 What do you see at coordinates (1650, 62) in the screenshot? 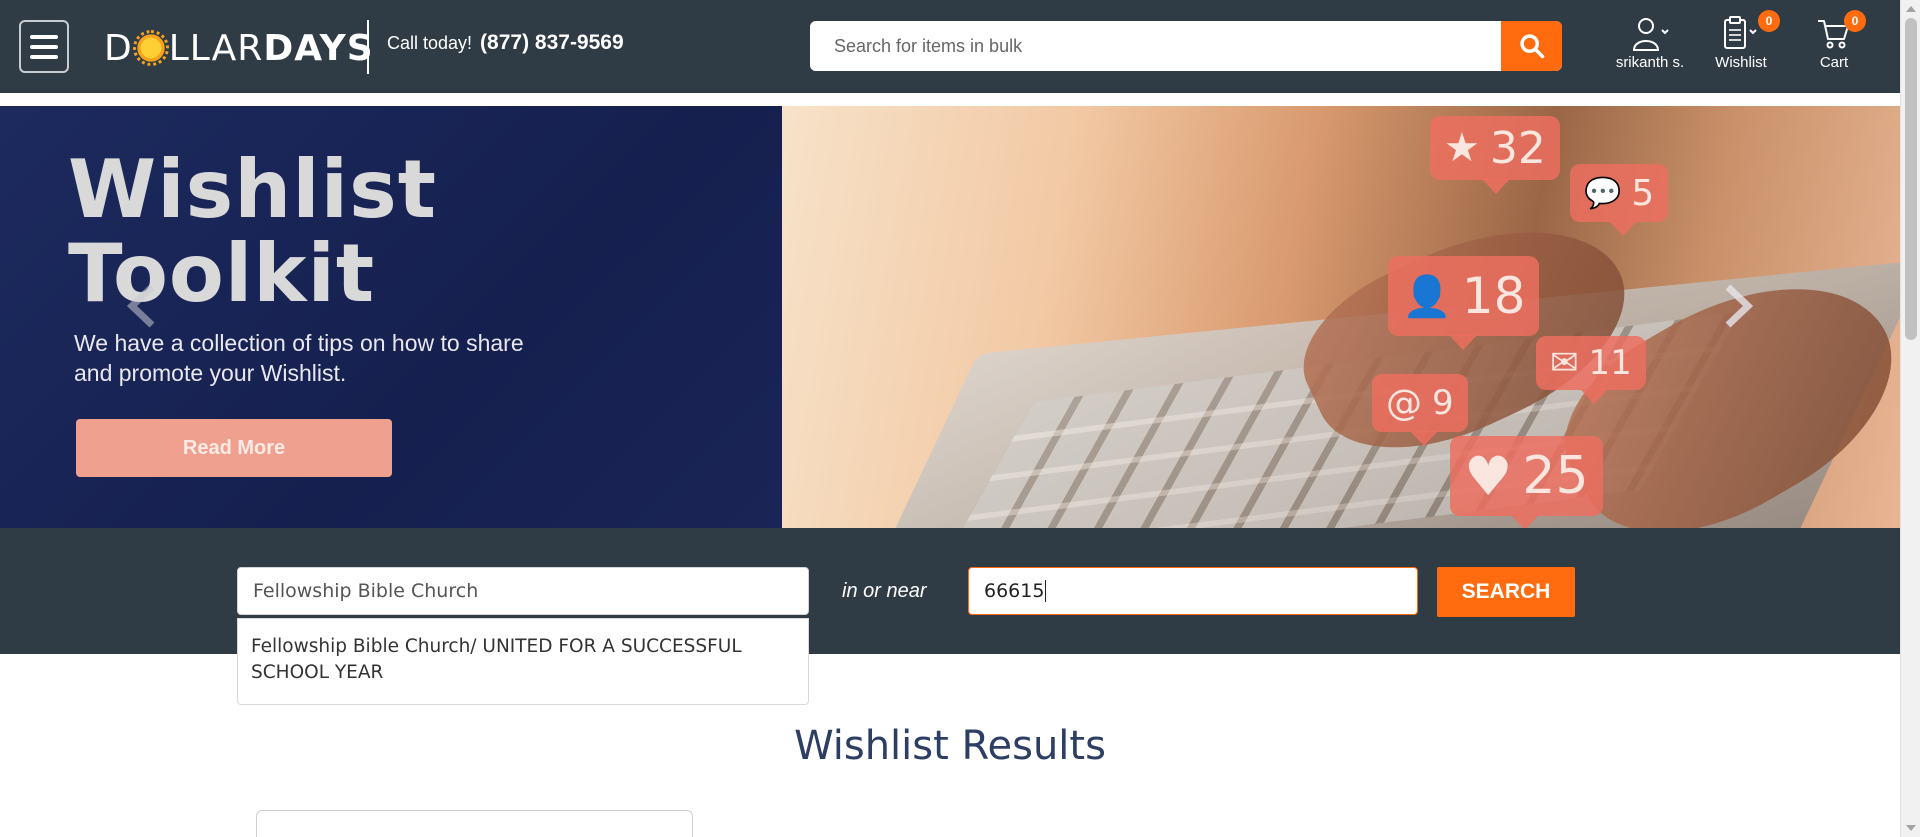
I see `account-label: srikanth s.` at bounding box center [1650, 62].